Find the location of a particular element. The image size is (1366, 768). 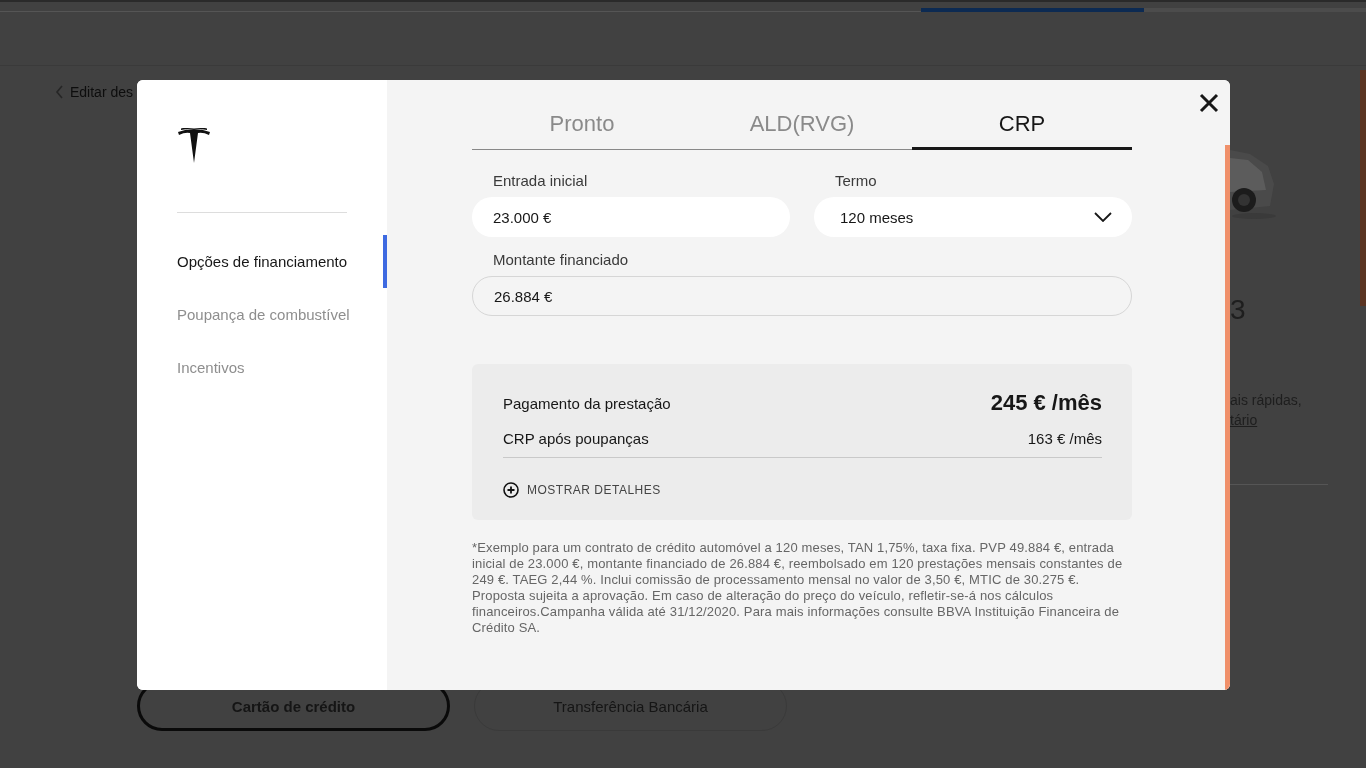

savings-label: CRP após poupanças is located at coordinates (576, 438).